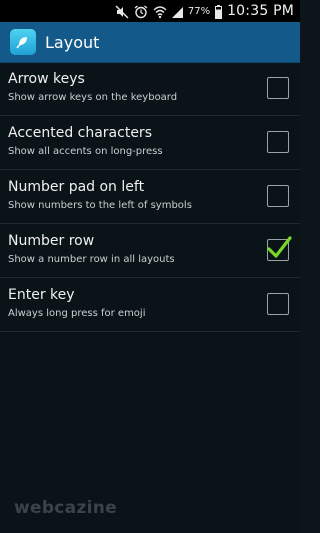  What do you see at coordinates (41, 295) in the screenshot?
I see `setting-title: Enter key` at bounding box center [41, 295].